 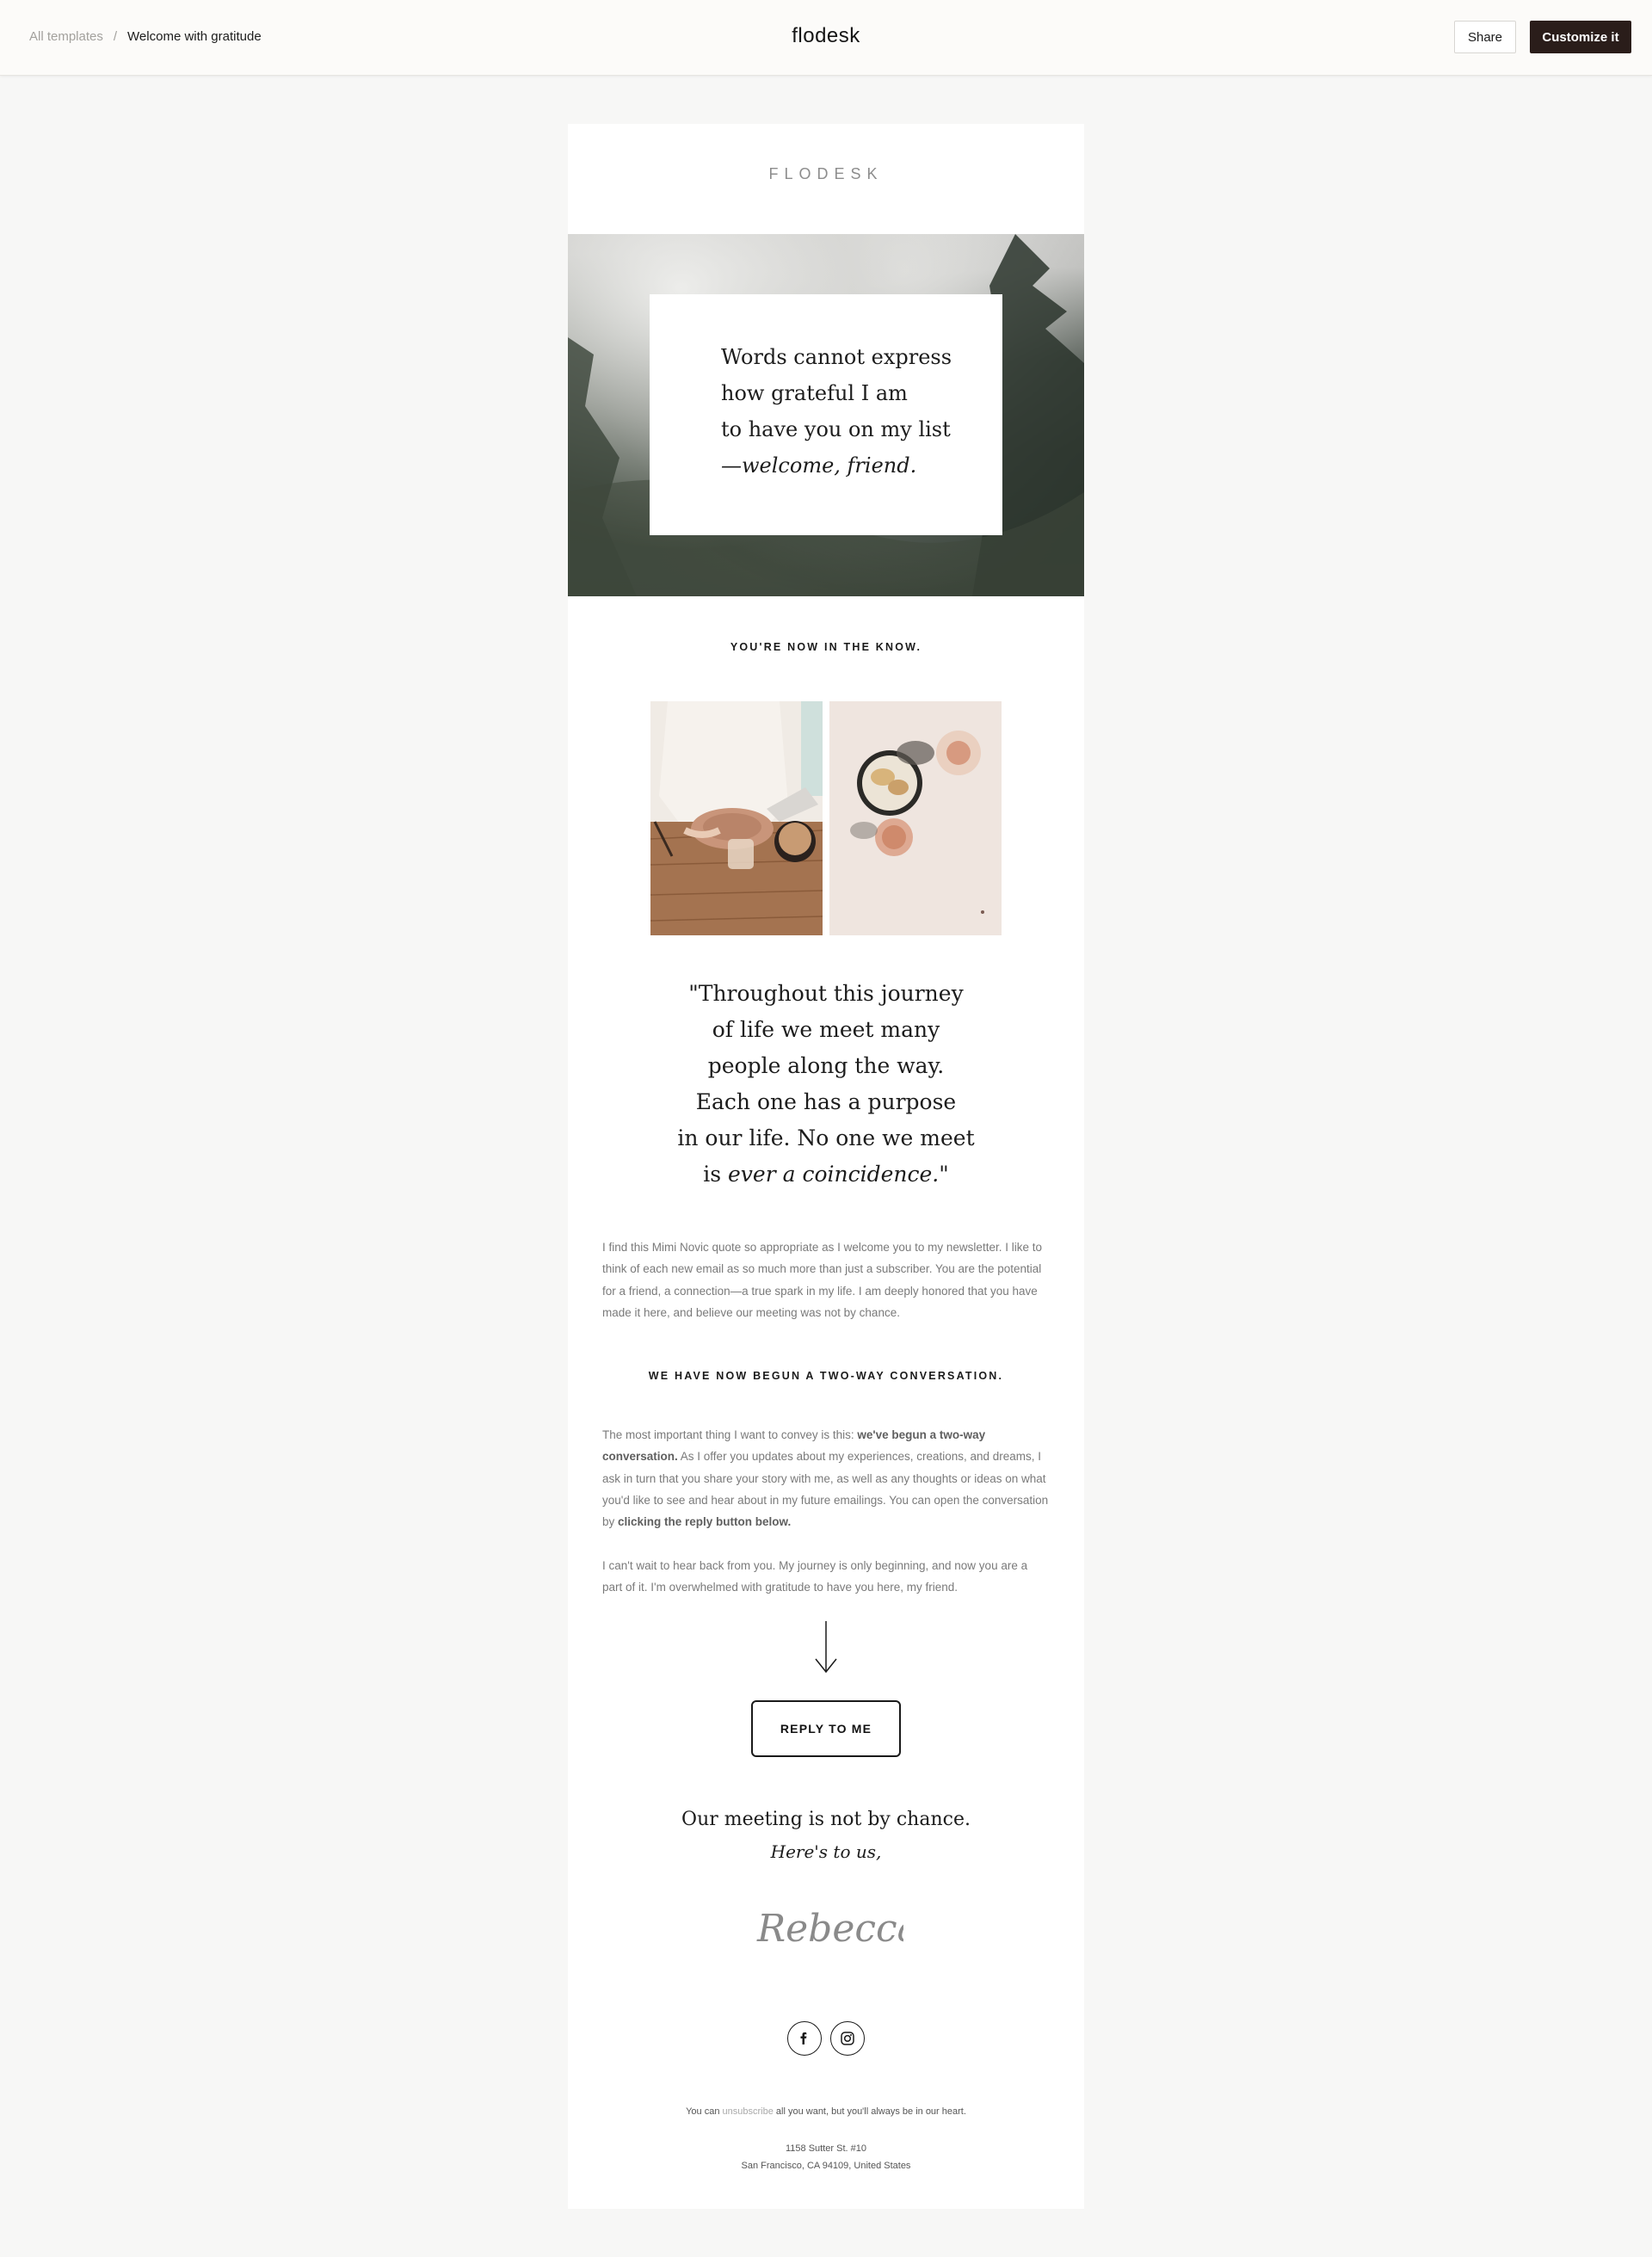 I want to click on photo-woman-coffee, so click(x=736, y=818).